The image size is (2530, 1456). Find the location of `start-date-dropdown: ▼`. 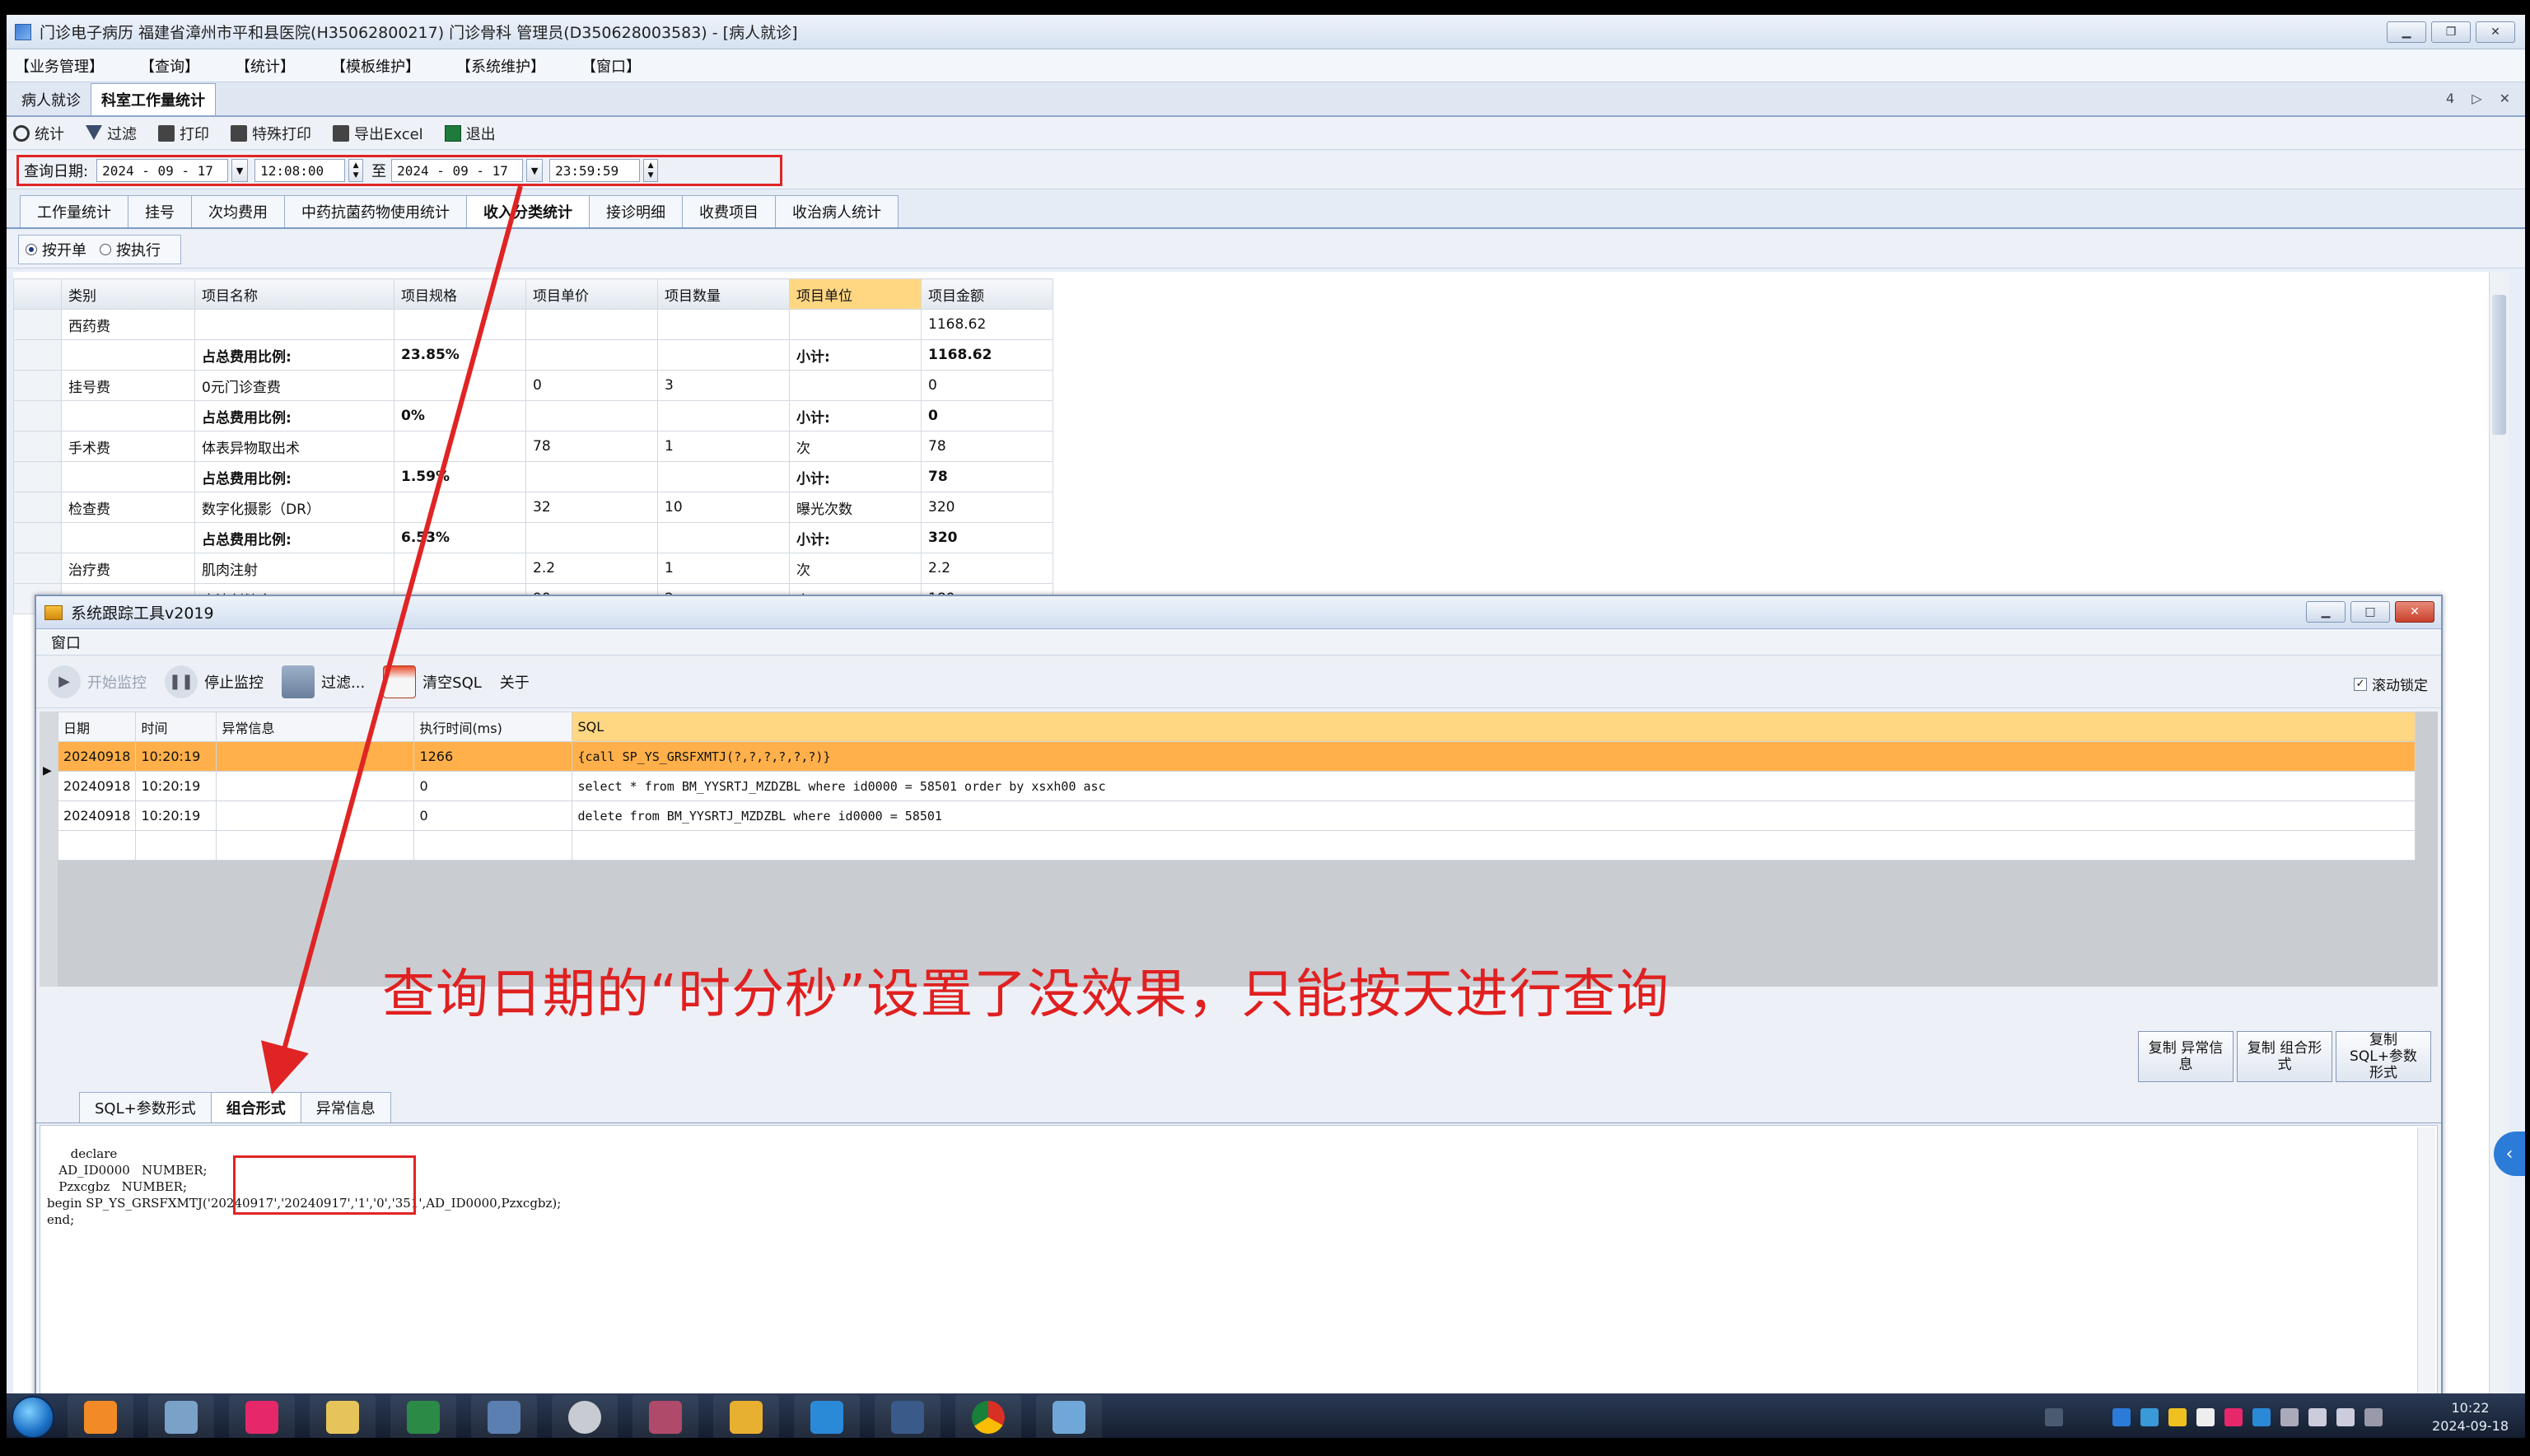

start-date-dropdown: ▼ is located at coordinates (240, 170).